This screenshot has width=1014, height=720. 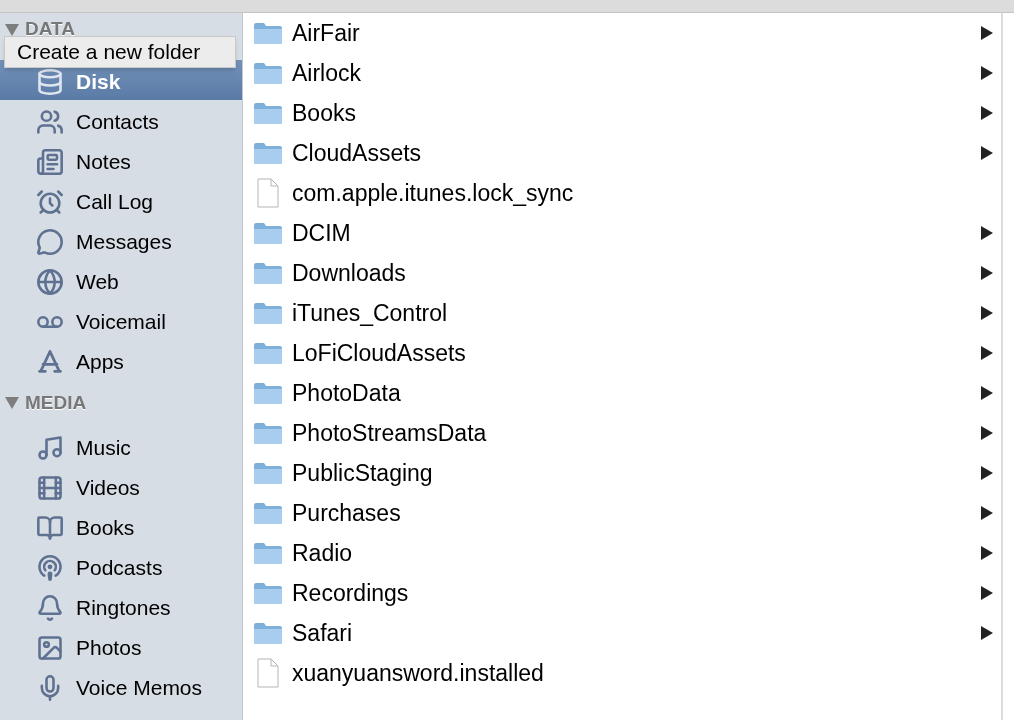 I want to click on file-row: iTunes_Control, so click(x=623, y=313).